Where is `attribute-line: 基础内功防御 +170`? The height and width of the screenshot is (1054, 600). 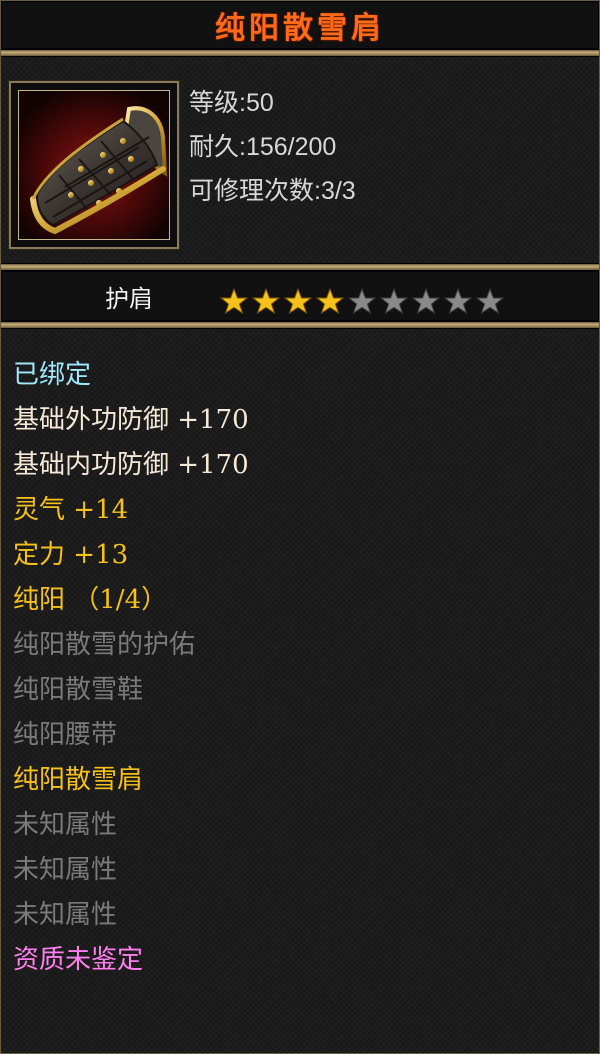 attribute-line: 基础内功防御 +170 is located at coordinates (131, 465).